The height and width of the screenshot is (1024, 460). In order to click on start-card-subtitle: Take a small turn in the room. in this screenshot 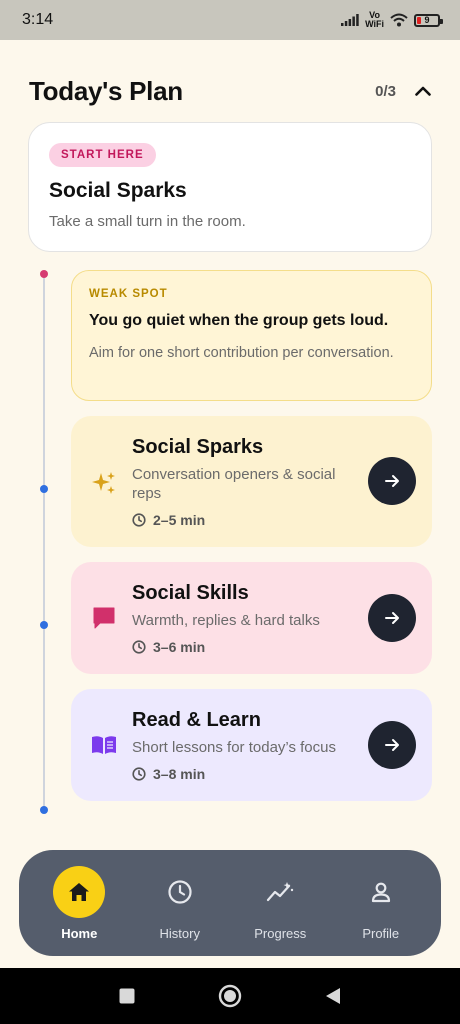, I will do `click(147, 221)`.